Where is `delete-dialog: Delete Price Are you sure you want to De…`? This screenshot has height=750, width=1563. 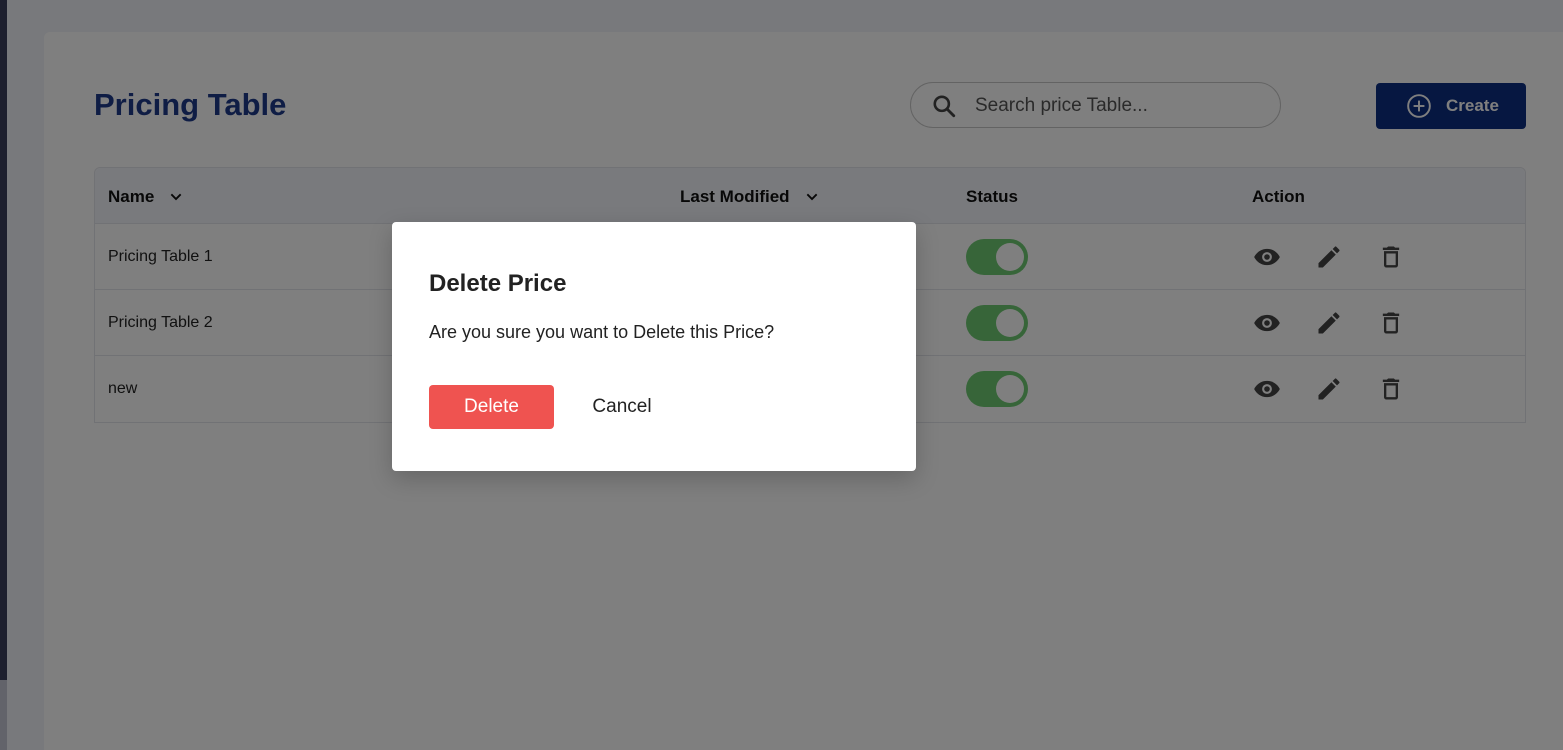
delete-dialog: Delete Price Are you sure you want to De… is located at coordinates (654, 346).